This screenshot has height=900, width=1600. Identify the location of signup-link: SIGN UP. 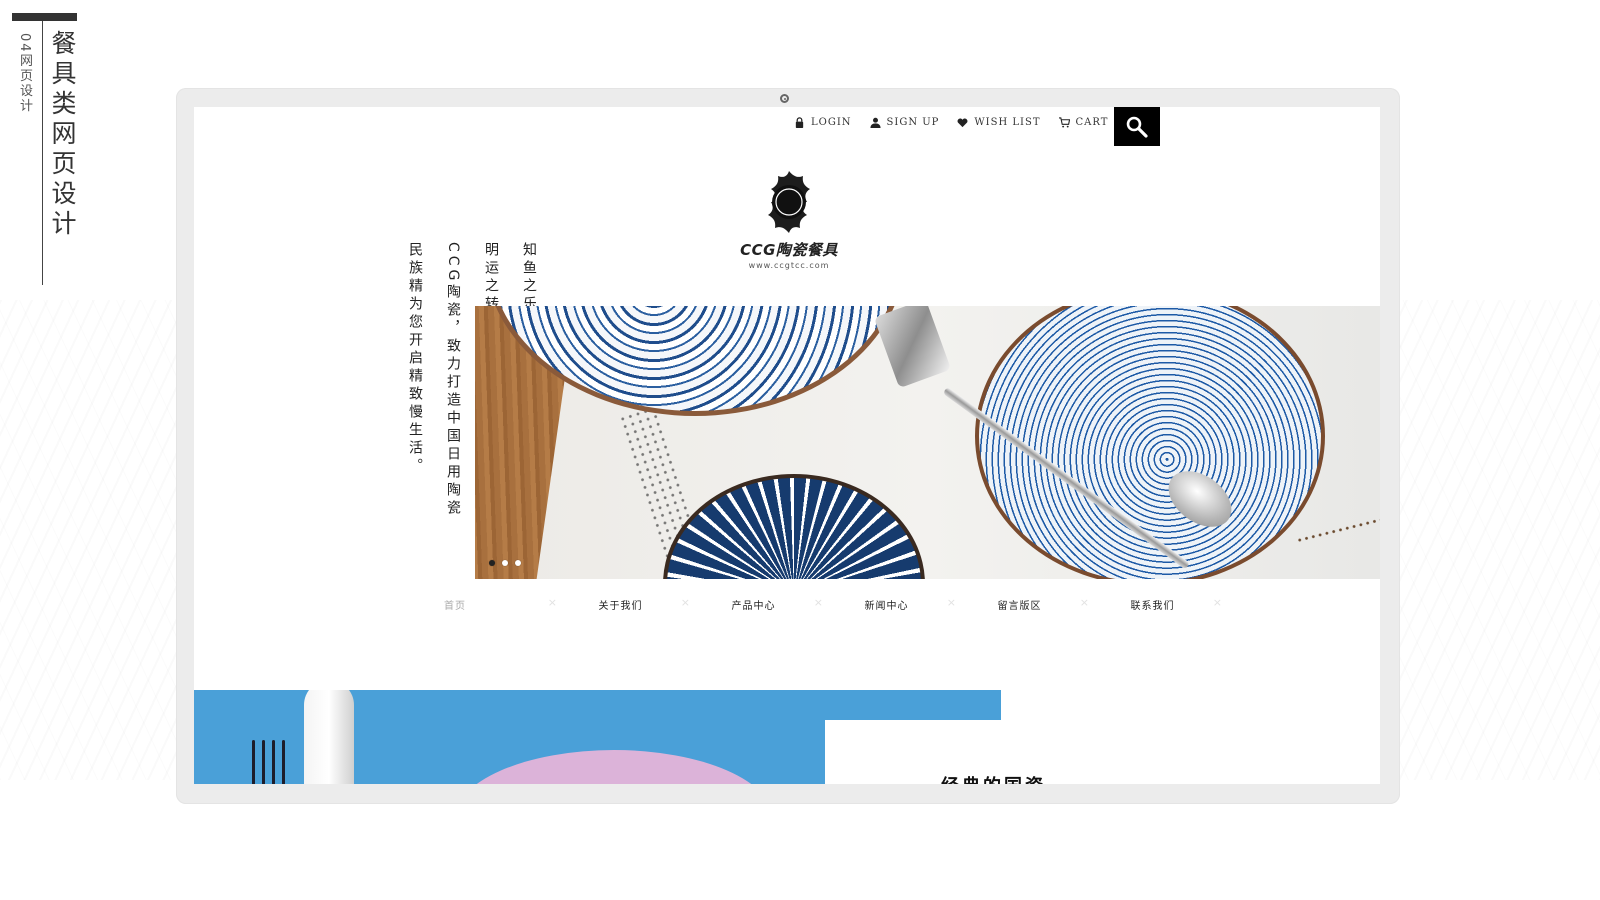
(904, 122).